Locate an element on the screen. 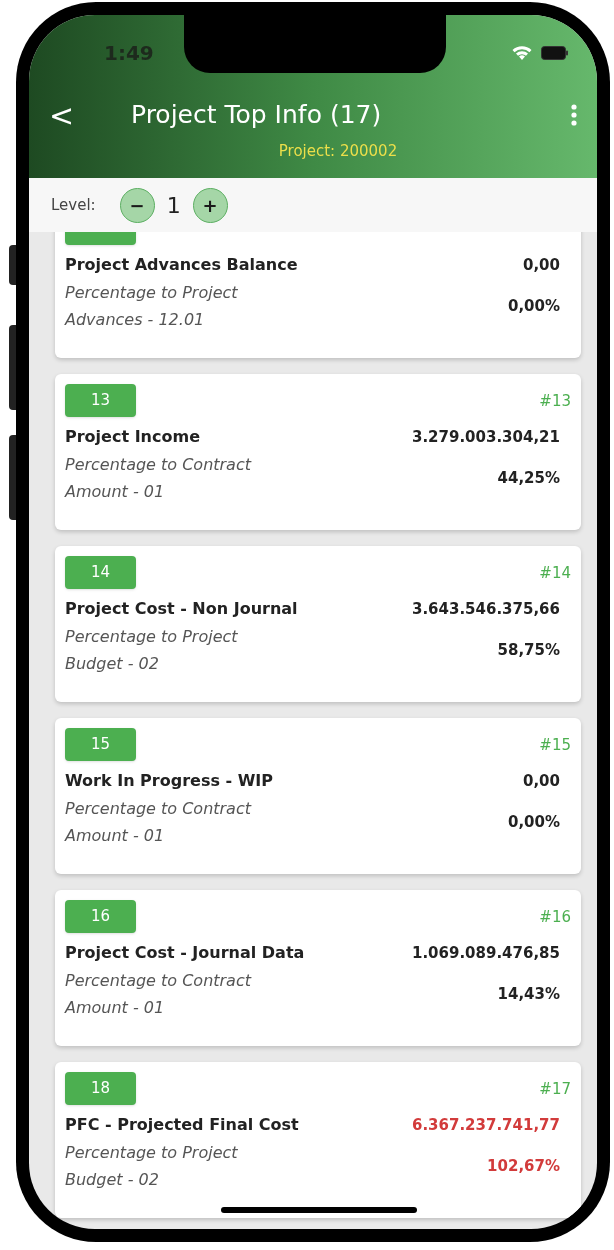 This screenshot has height=1250, width=614. item-percent: 44,25% is located at coordinates (528, 478).